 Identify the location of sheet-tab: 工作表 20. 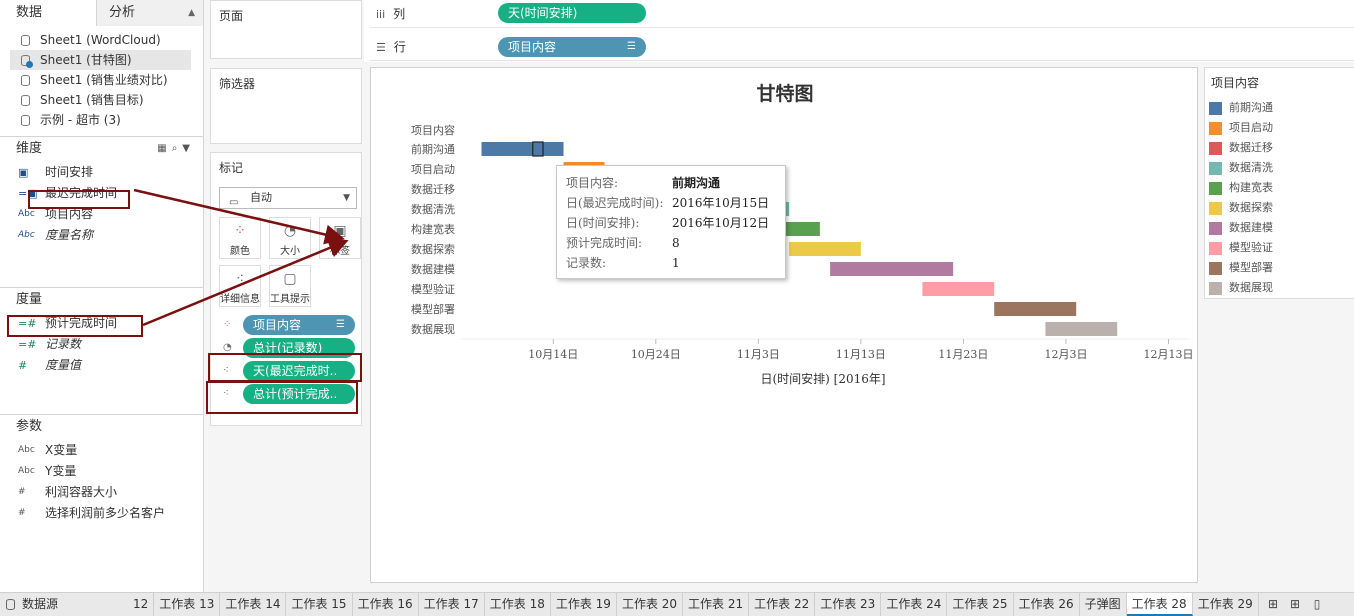
(650, 604).